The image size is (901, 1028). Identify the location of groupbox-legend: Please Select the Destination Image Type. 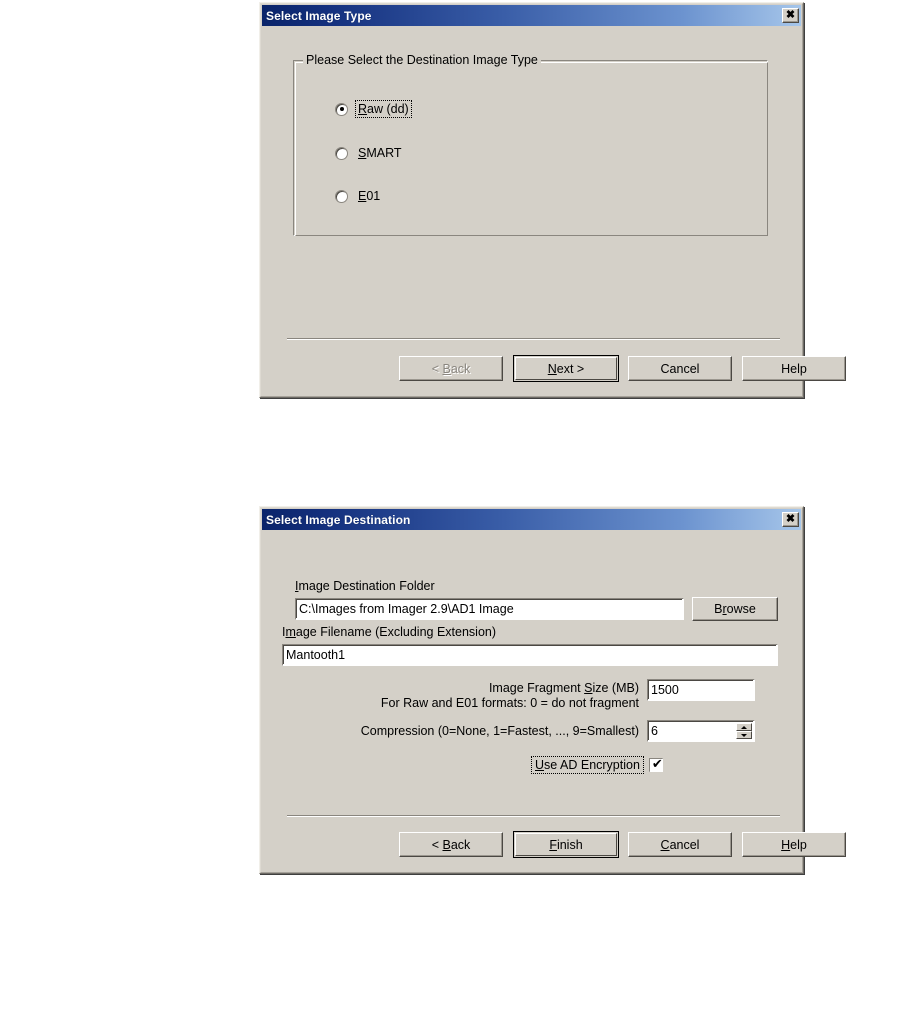
(422, 60).